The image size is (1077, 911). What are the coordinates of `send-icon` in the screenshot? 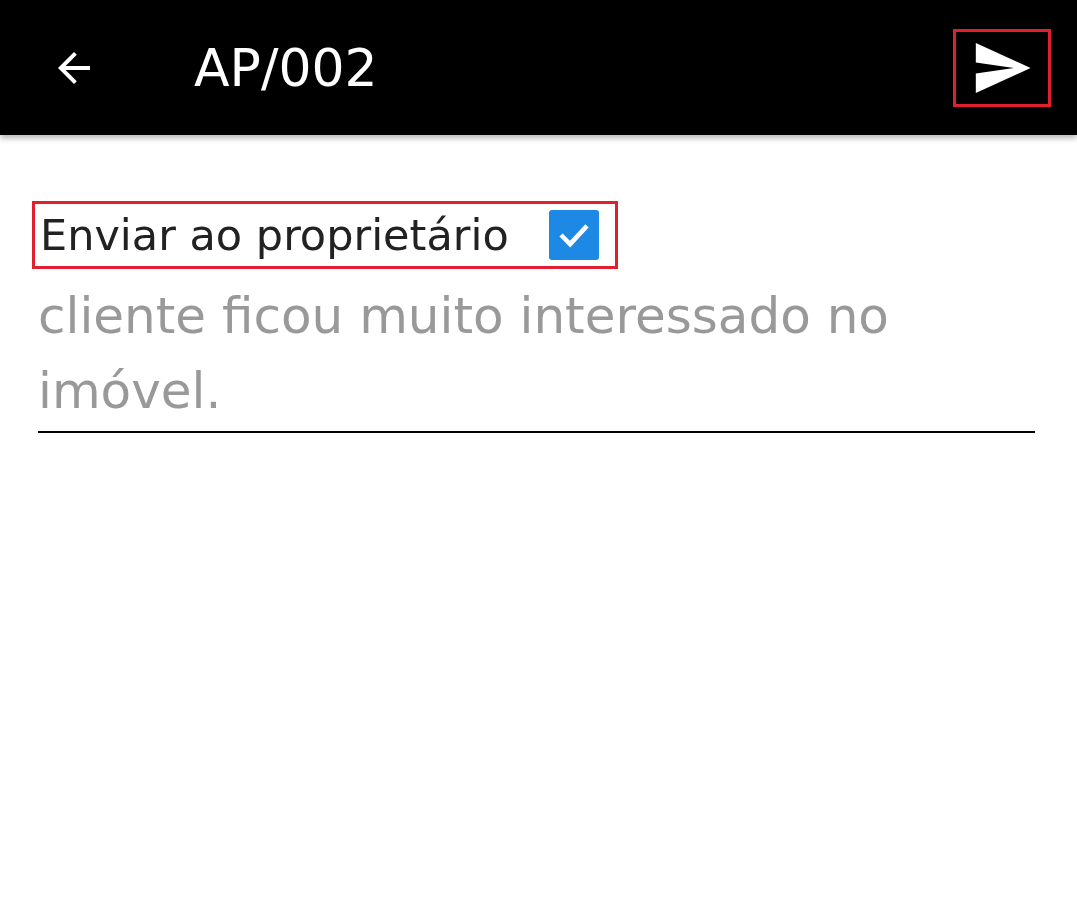 It's located at (1002, 67).